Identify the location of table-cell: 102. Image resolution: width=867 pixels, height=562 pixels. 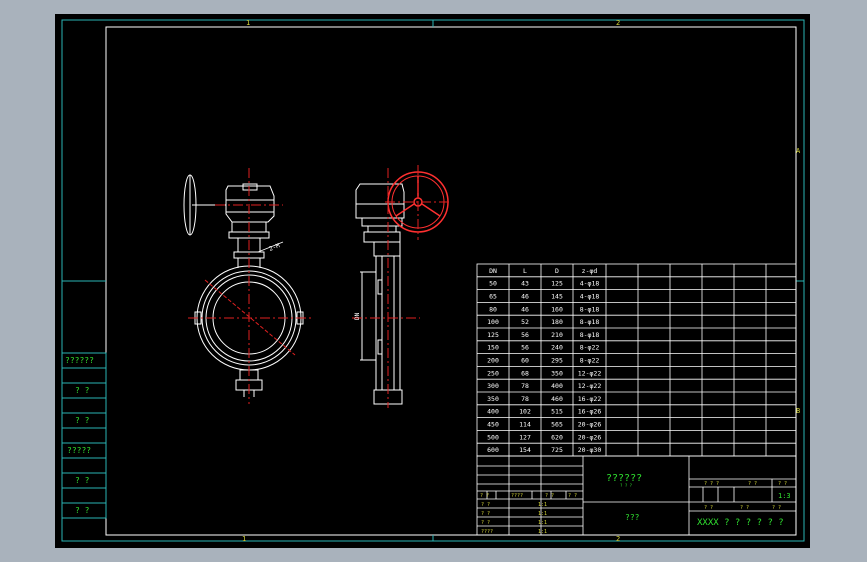
(525, 412).